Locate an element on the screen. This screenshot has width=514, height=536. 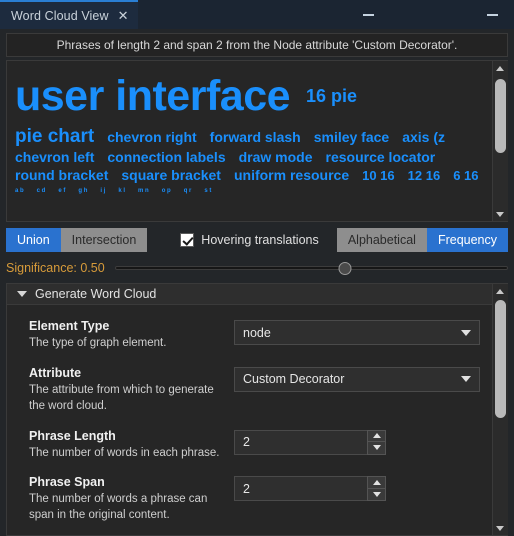
phrase-span-value: 2 is located at coordinates (300, 489).